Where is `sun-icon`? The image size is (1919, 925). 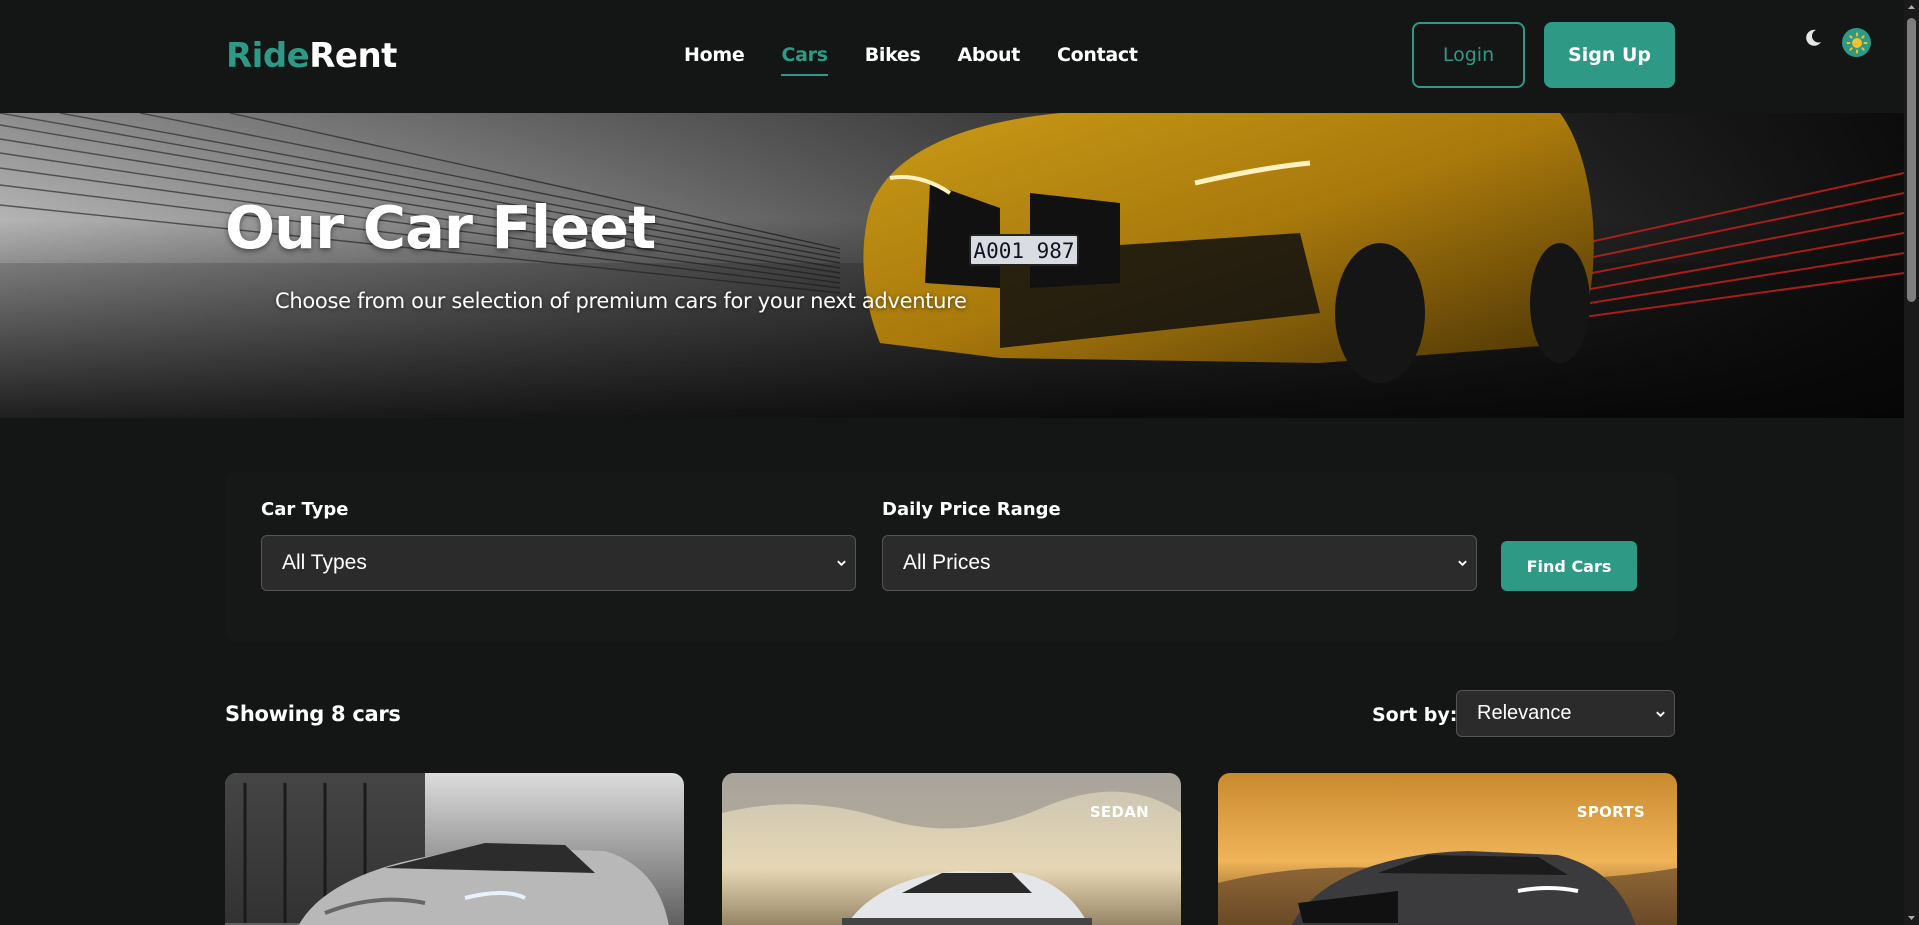 sun-icon is located at coordinates (1856, 42).